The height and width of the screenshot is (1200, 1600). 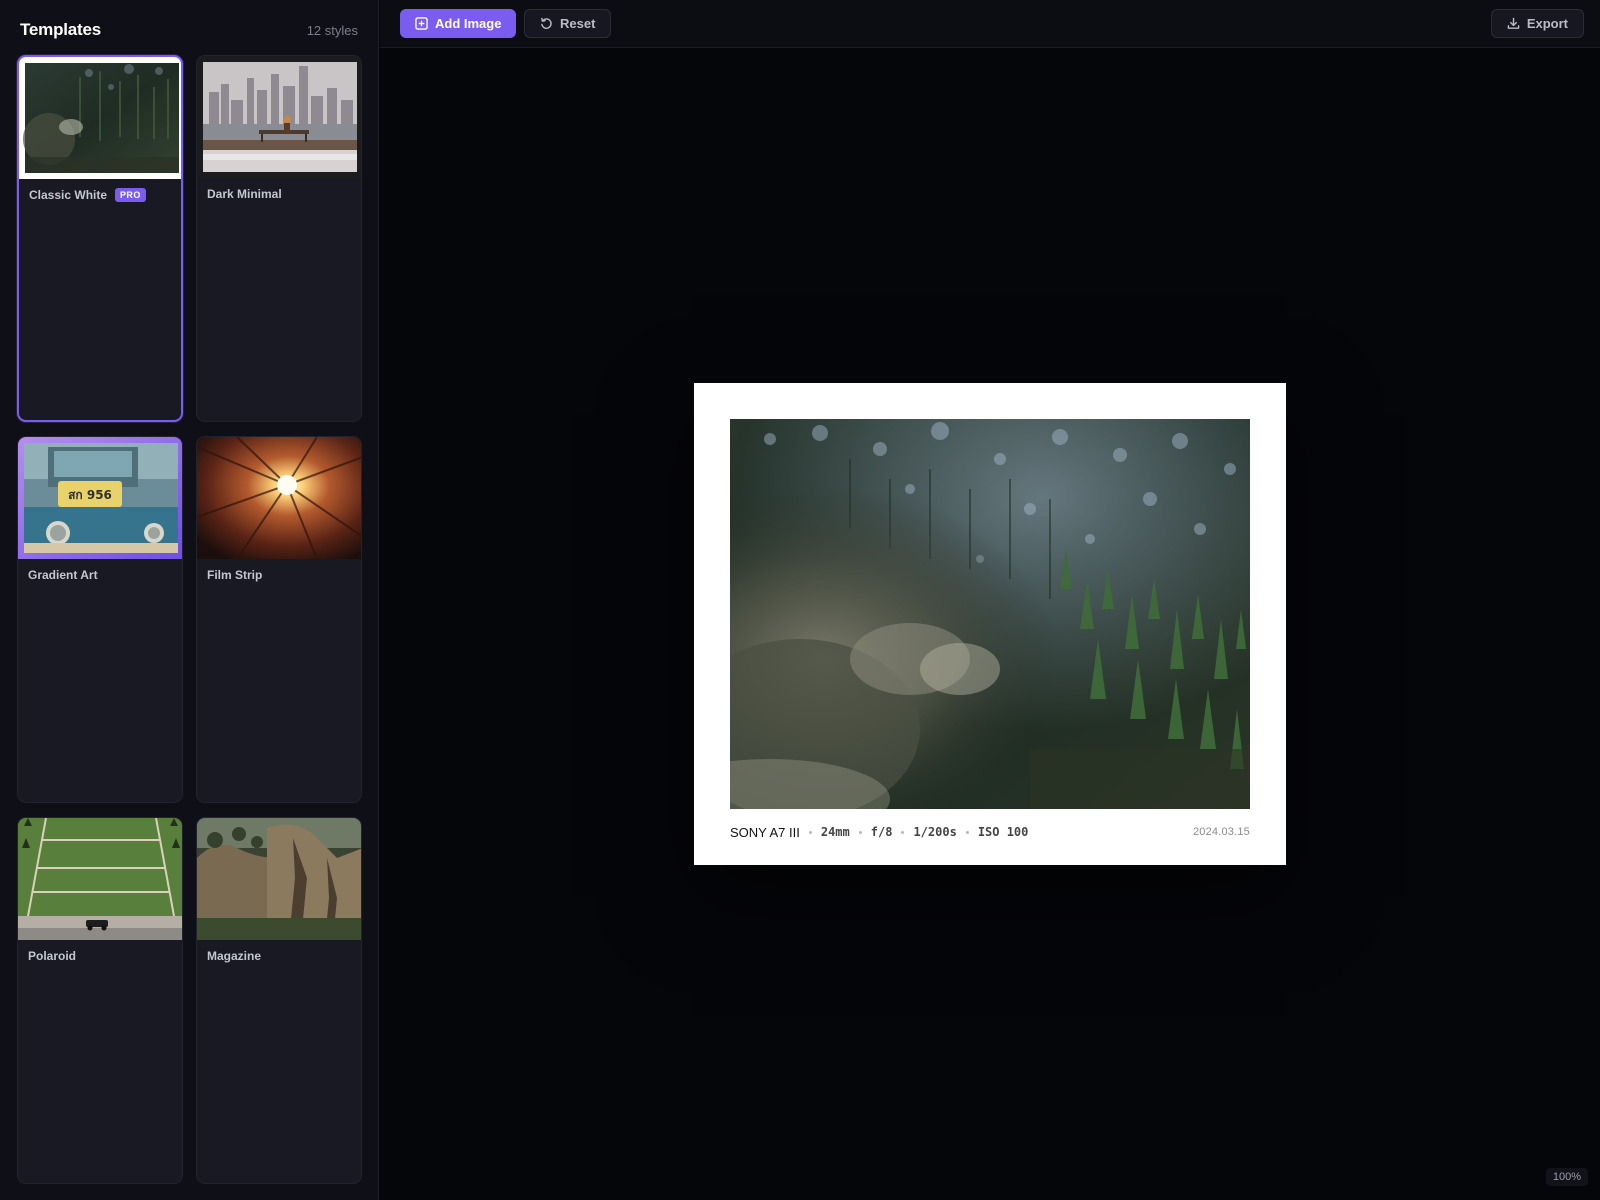 I want to click on capture-date: 2024.03.15, so click(x=1221, y=832).